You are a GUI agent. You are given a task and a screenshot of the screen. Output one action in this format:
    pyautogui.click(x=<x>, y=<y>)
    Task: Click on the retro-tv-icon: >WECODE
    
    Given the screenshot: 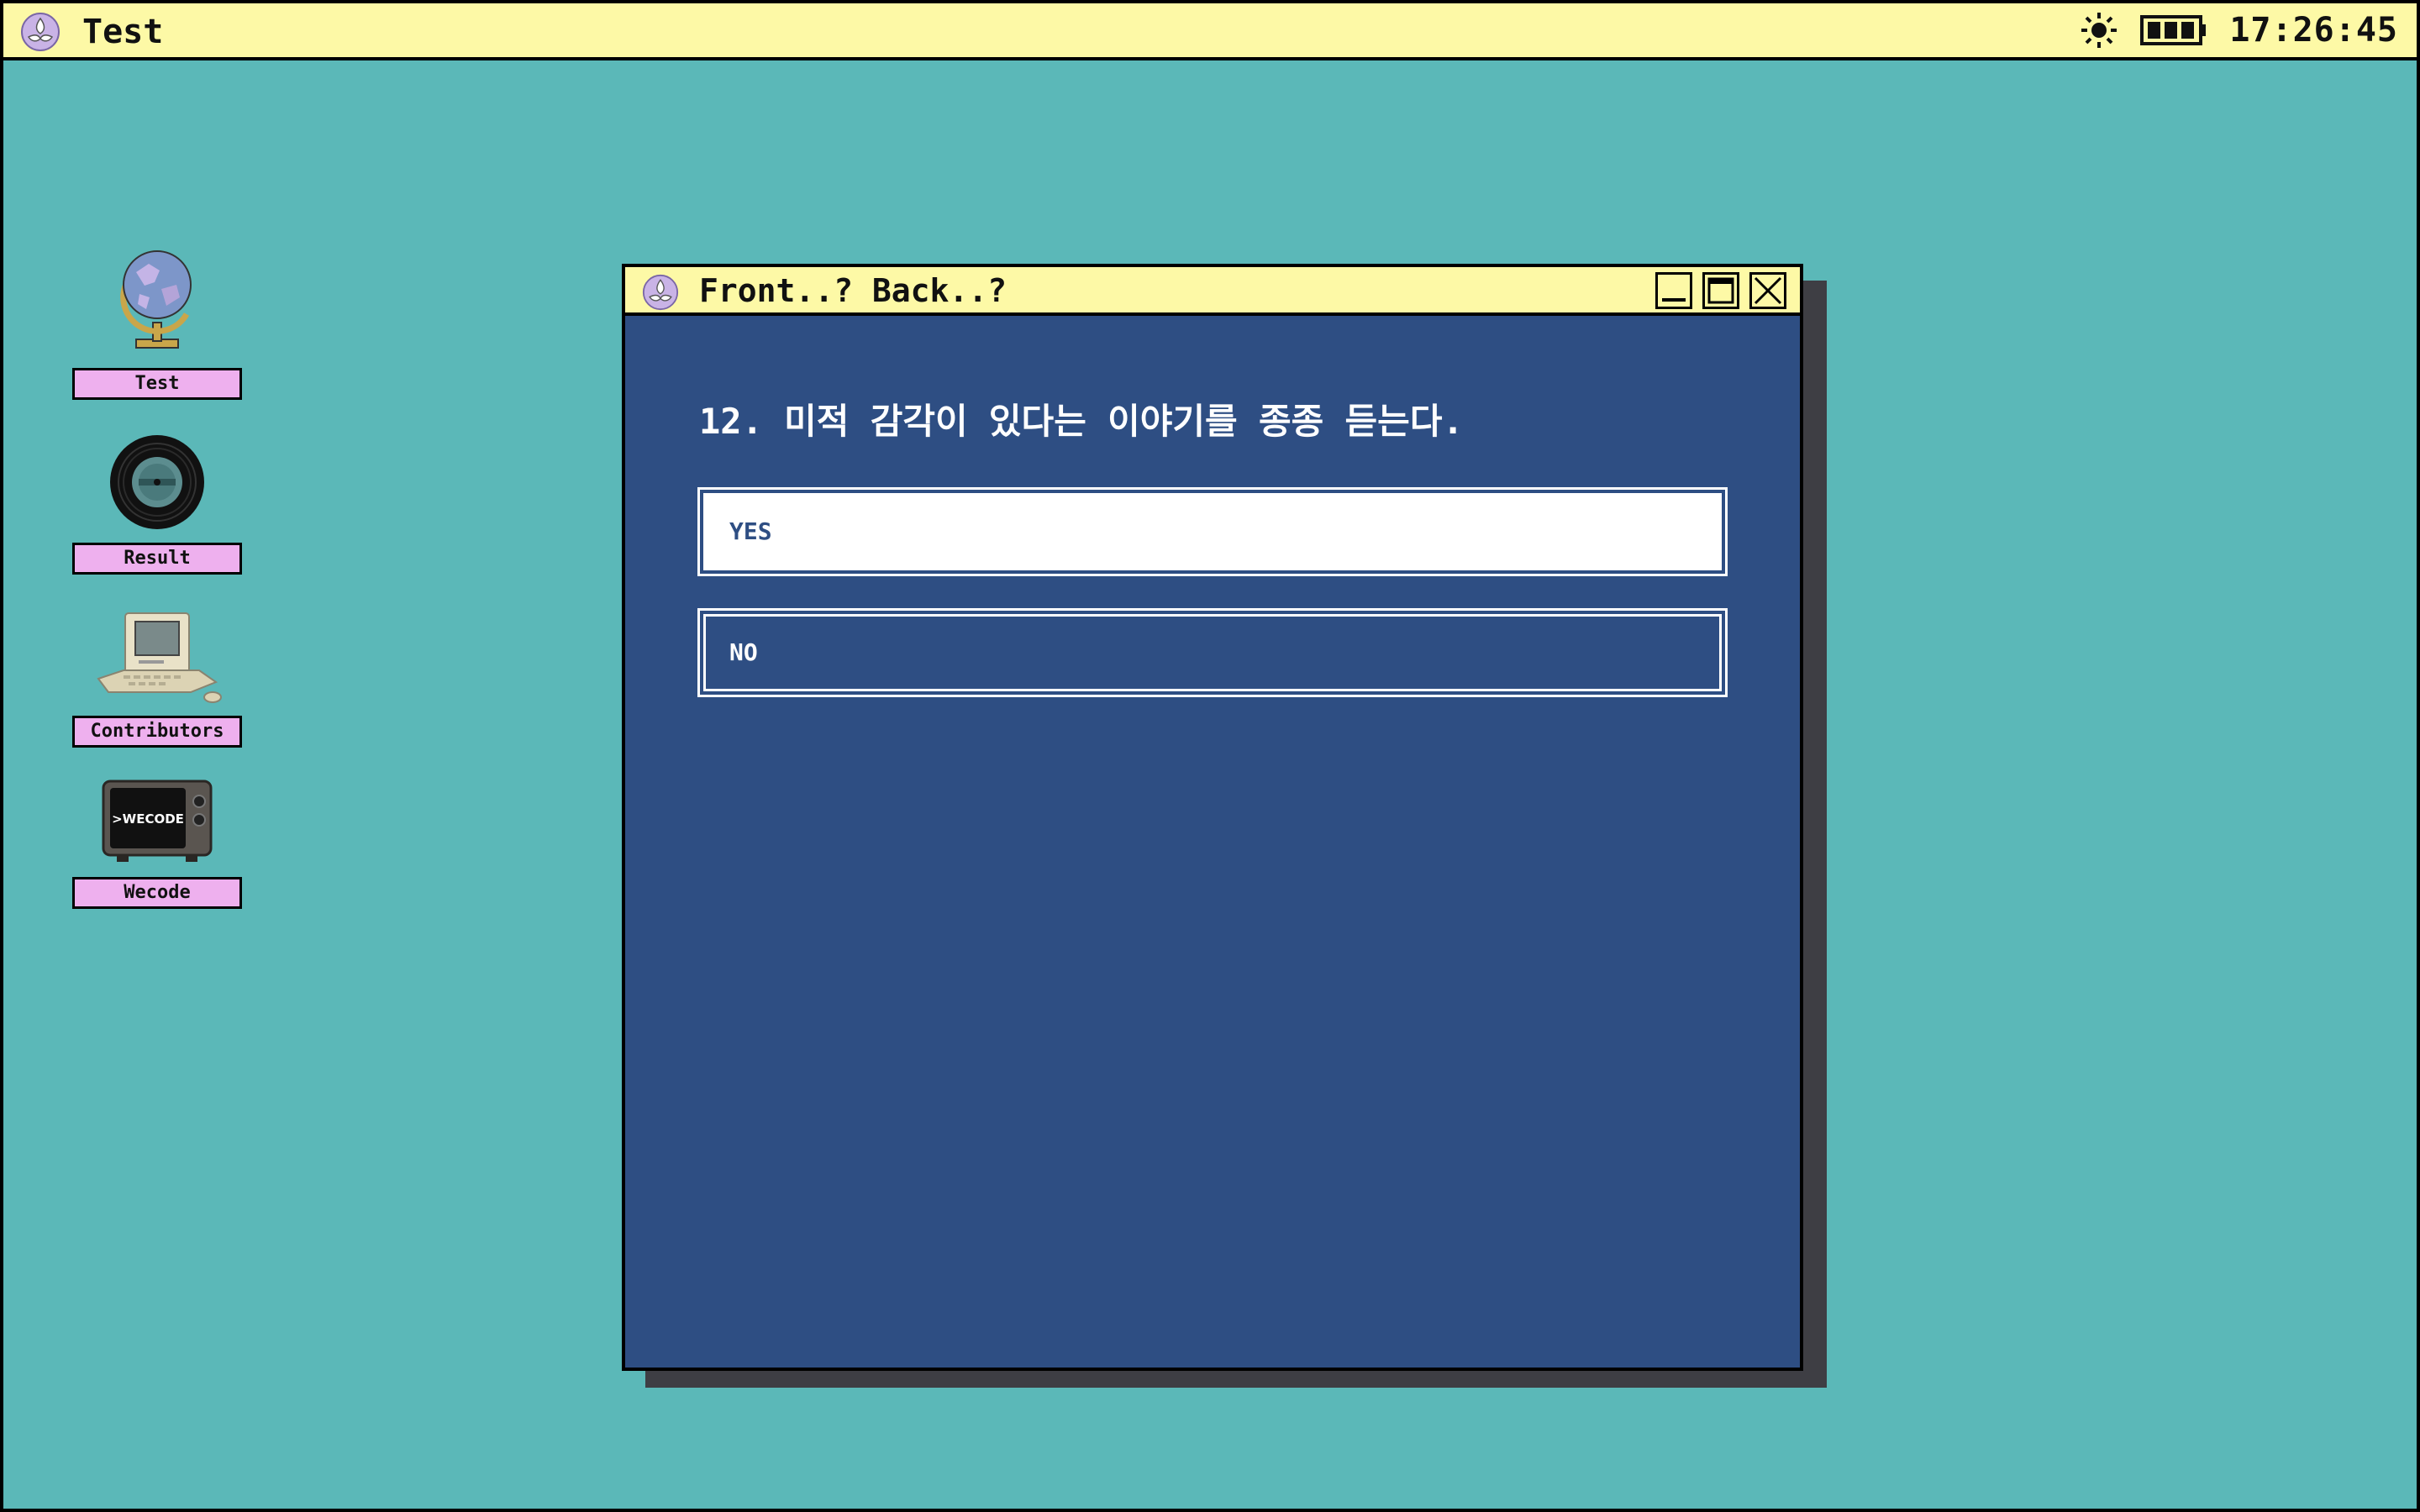 What is the action you would take?
    pyautogui.click(x=157, y=820)
    